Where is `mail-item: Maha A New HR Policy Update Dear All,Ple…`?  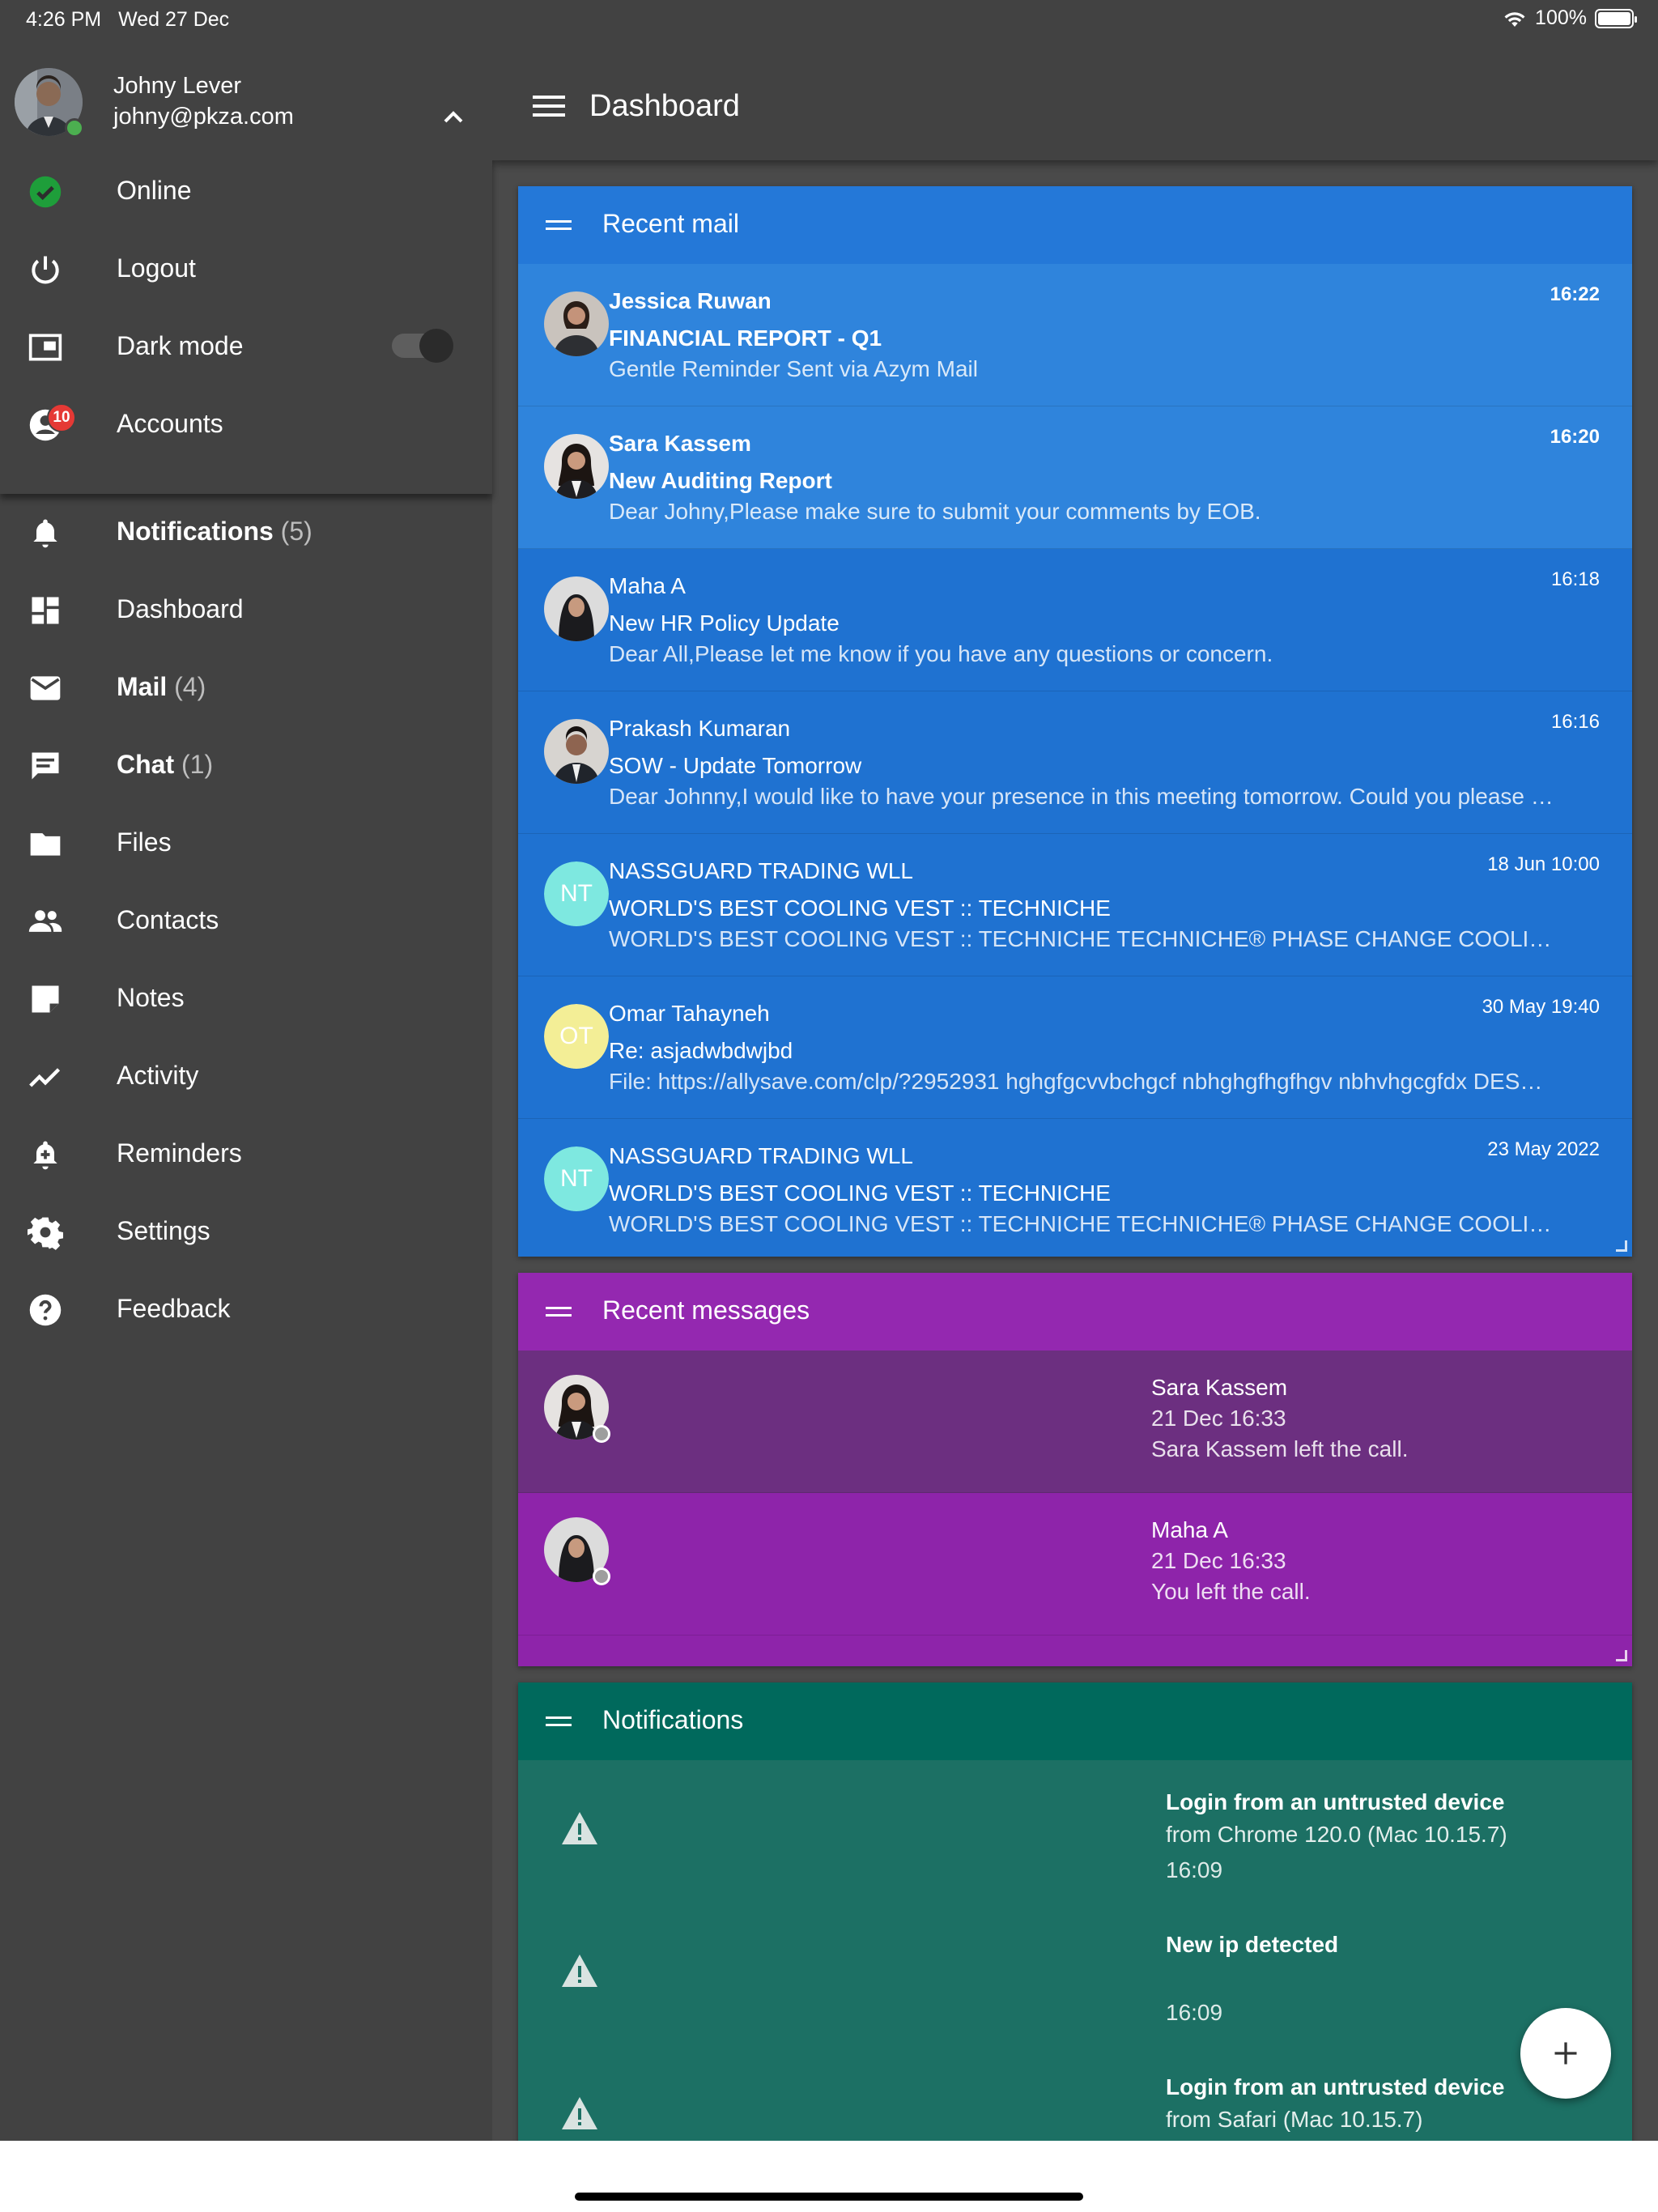 mail-item: Maha A New HR Policy Update Dear All,Ple… is located at coordinates (1075, 620).